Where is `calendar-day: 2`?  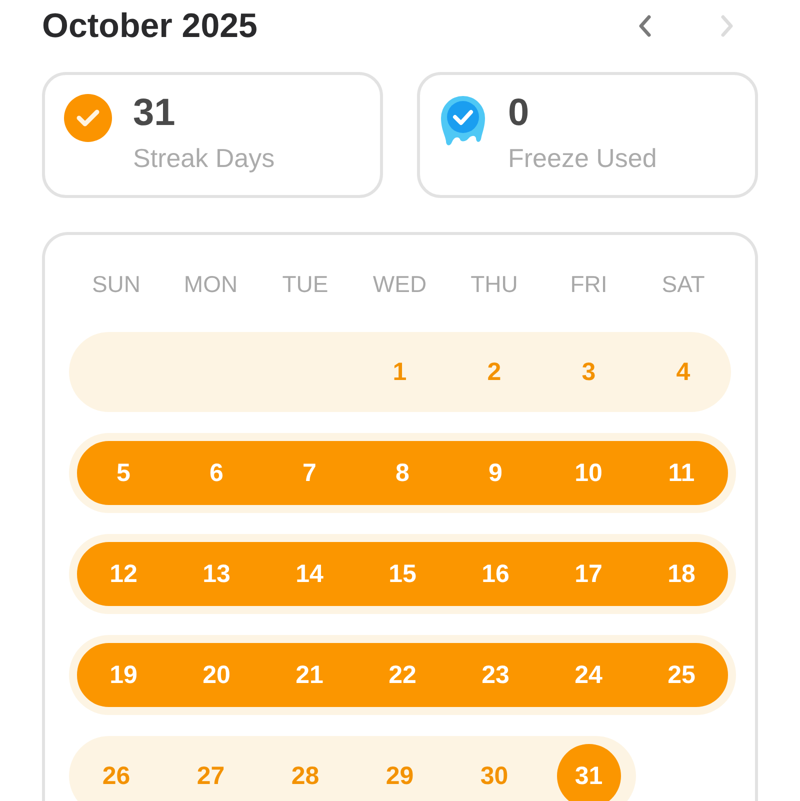 calendar-day: 2 is located at coordinates (494, 372).